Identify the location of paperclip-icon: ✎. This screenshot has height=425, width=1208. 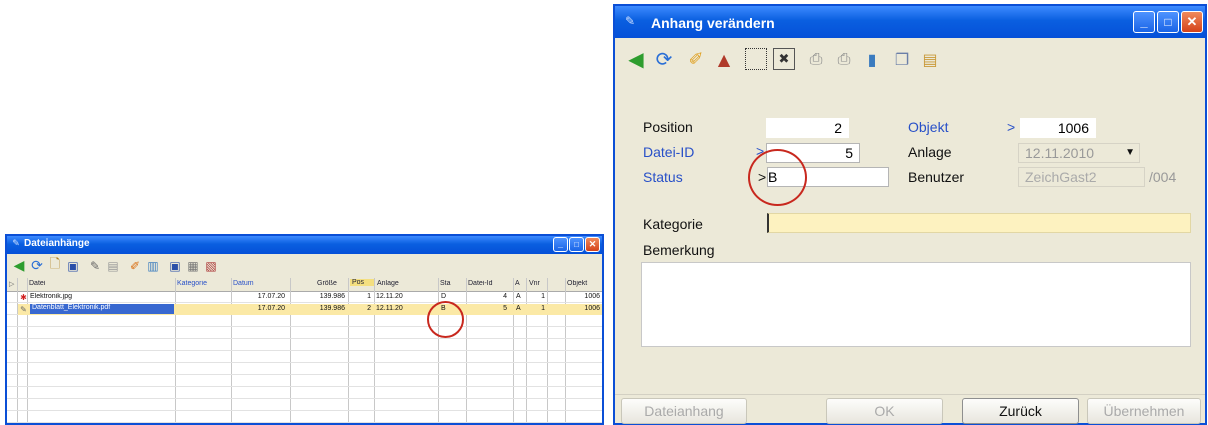
(95, 266).